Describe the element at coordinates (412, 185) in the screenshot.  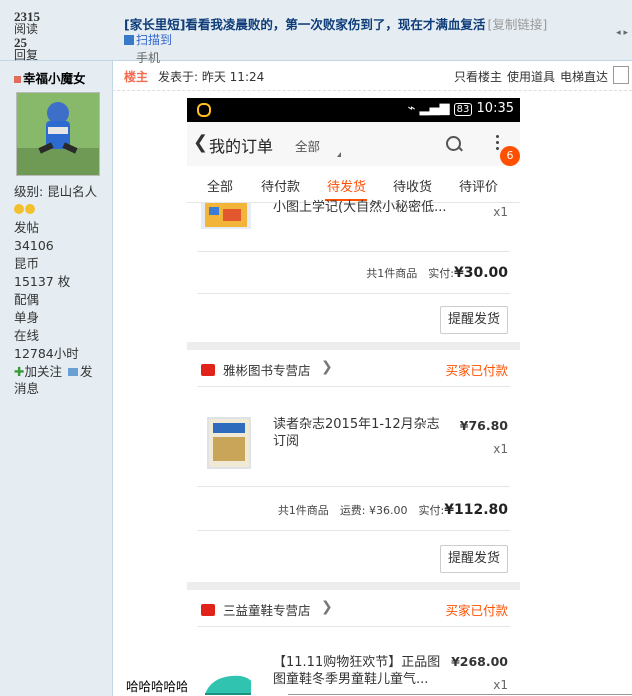
I see `tab-pending-receipt: 待收货` at that location.